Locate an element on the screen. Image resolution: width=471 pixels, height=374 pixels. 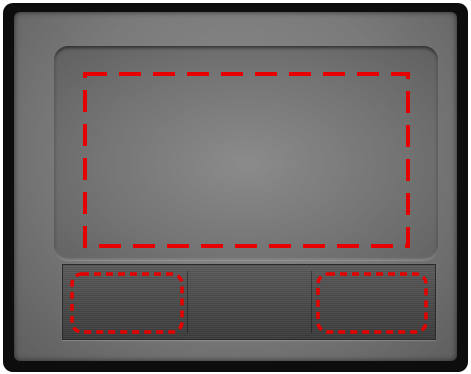
right-button-outline is located at coordinates (372, 303).